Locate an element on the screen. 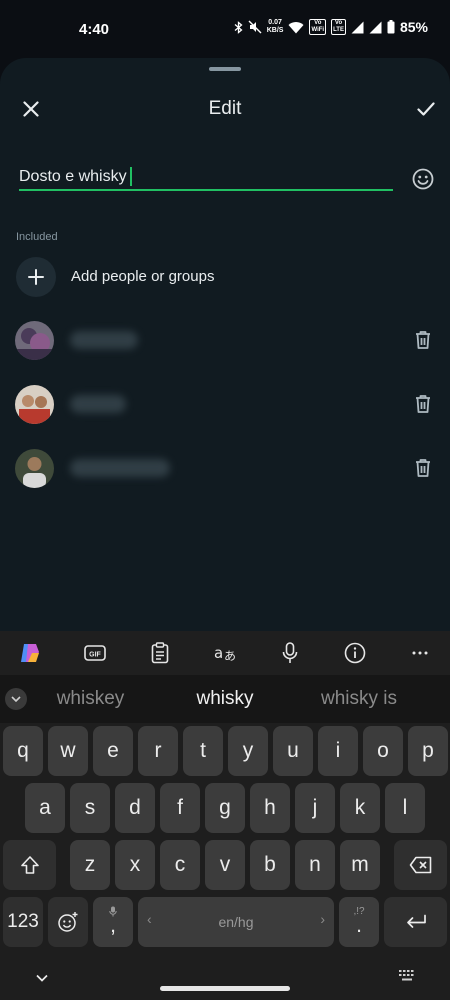  space-bar: ‹ en/hg › is located at coordinates (236, 922).